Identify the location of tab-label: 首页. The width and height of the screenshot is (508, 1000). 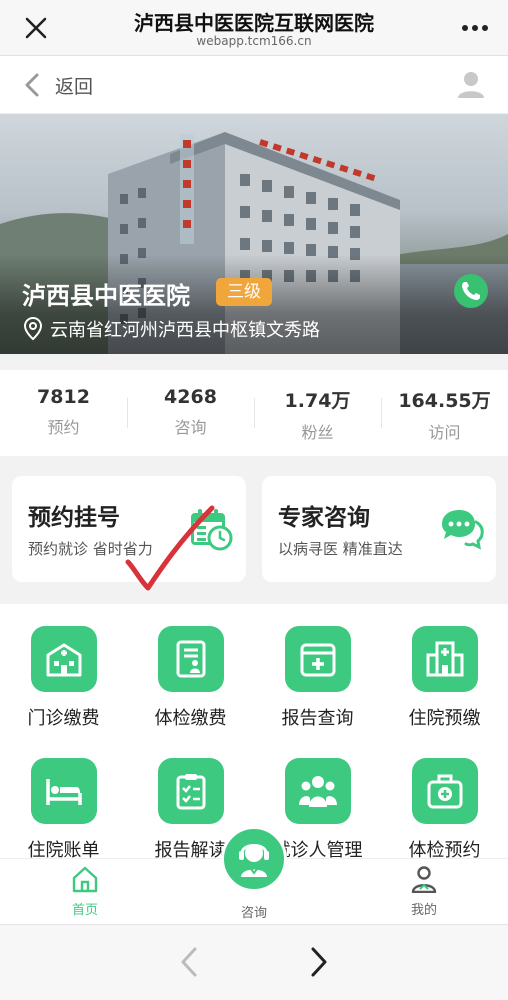
(84, 910).